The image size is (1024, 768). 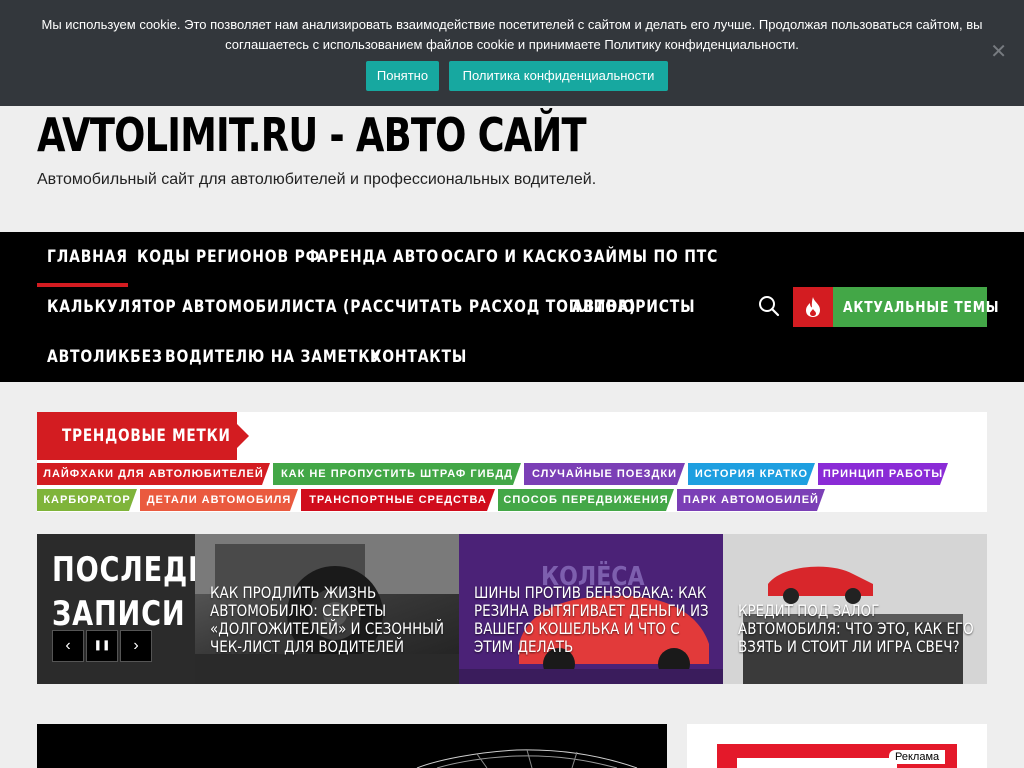 I want to click on ad-label: Реклама, so click(x=917, y=757).